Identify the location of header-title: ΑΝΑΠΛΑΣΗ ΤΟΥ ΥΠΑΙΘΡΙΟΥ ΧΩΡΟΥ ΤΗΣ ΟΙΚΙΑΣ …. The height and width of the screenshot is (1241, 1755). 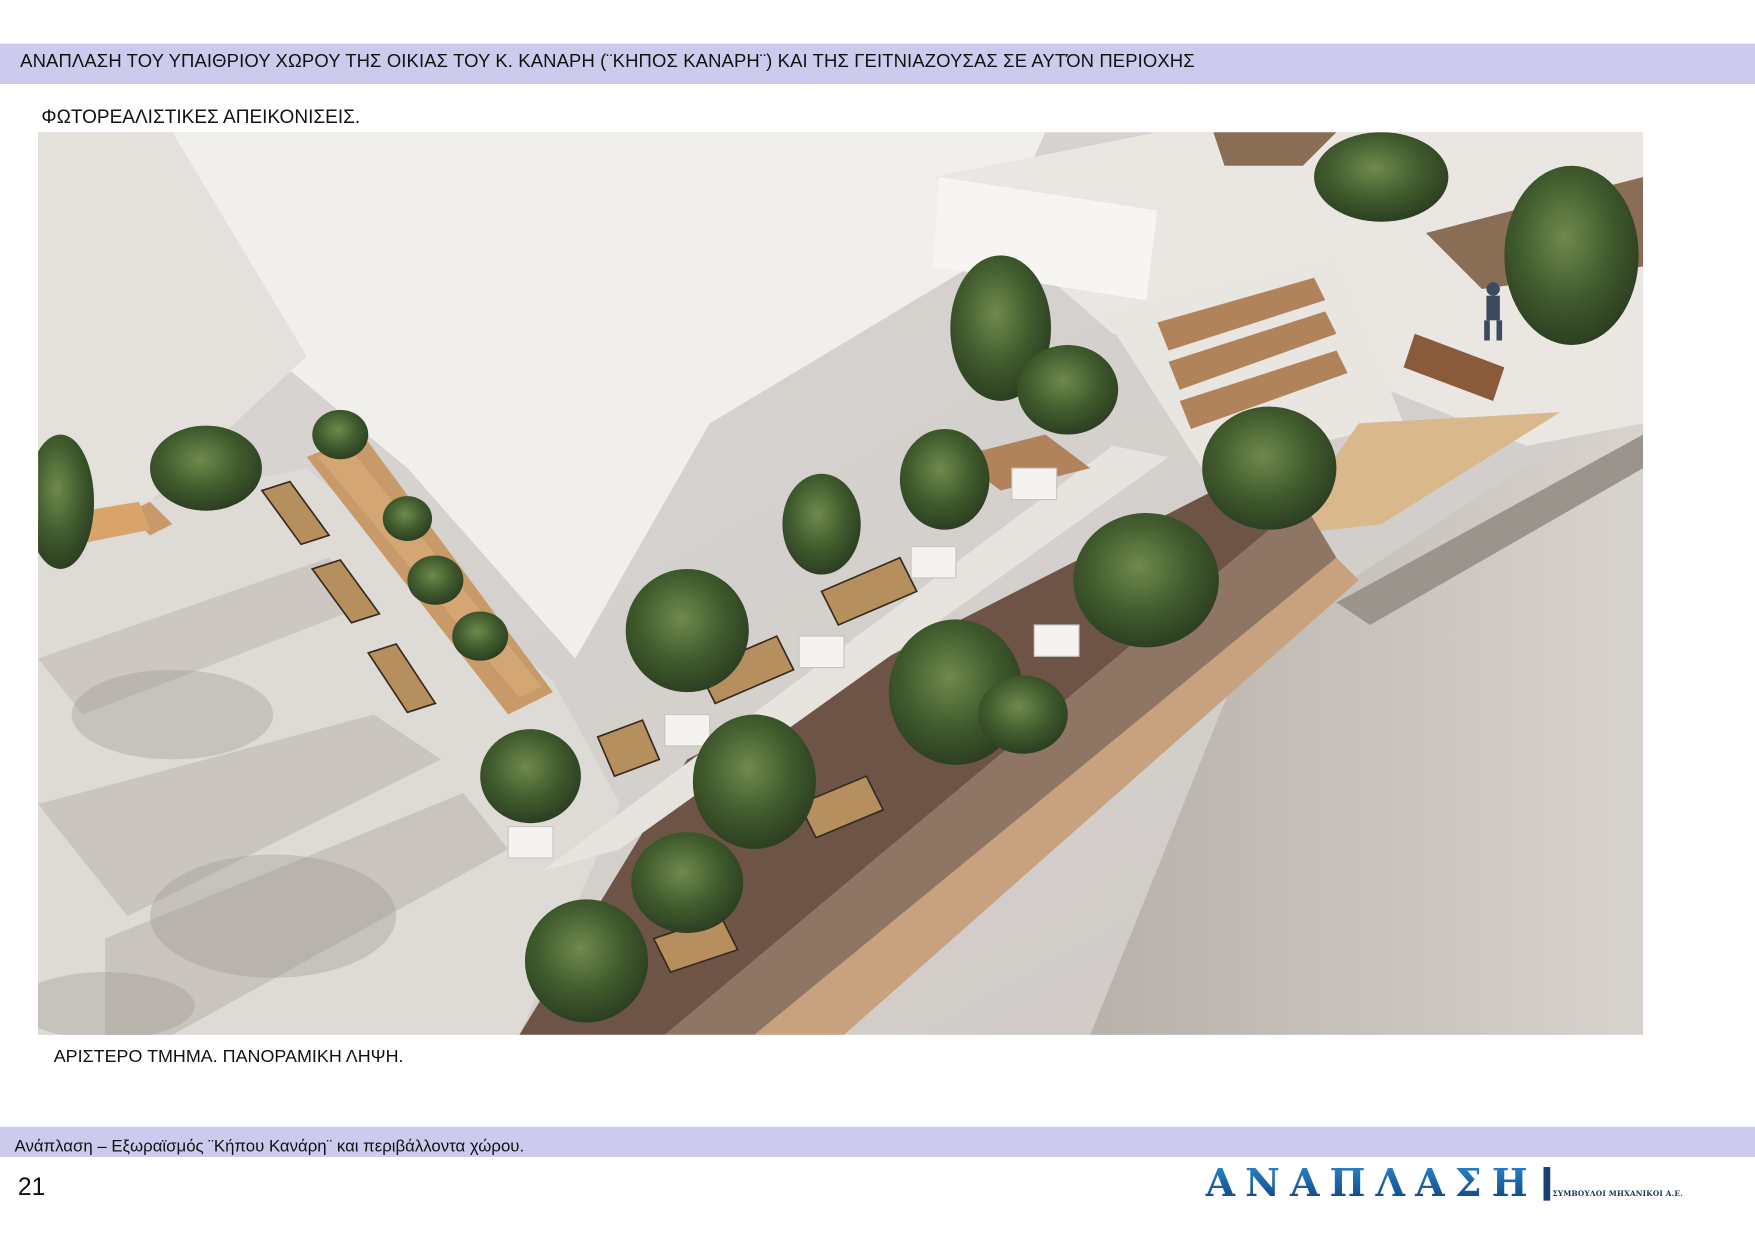
(607, 61).